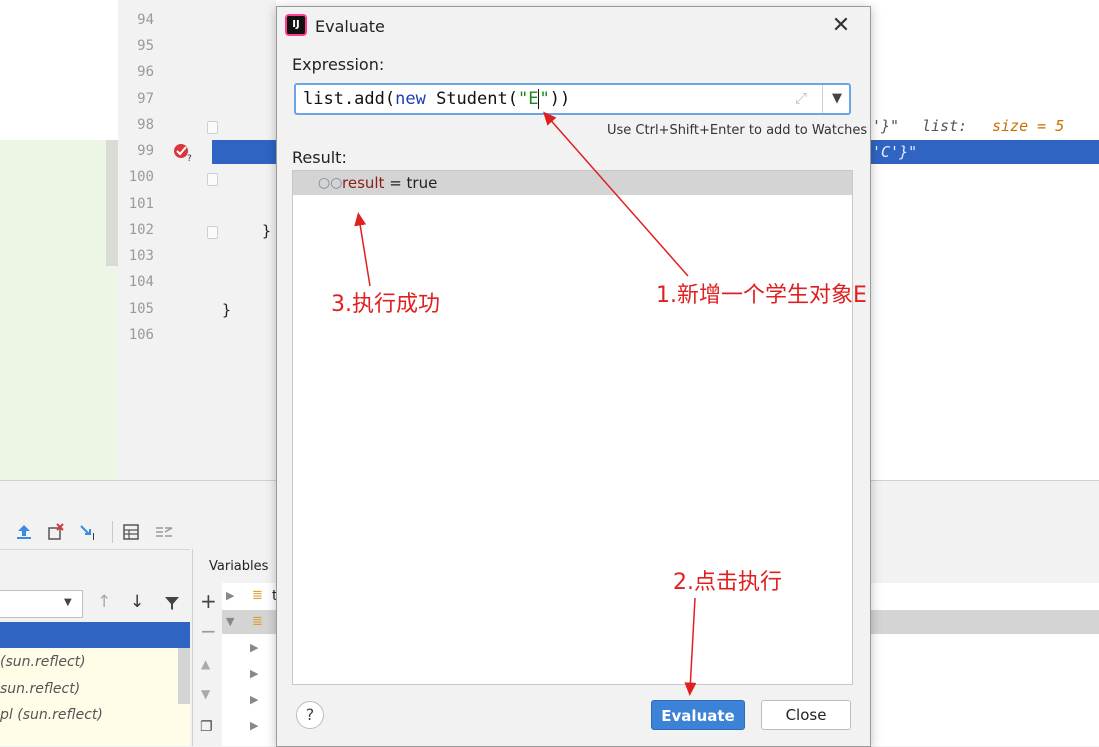 This screenshot has height=747, width=1099. I want to click on annotation-step1: 1.新增一个学生对象E, so click(761, 295).